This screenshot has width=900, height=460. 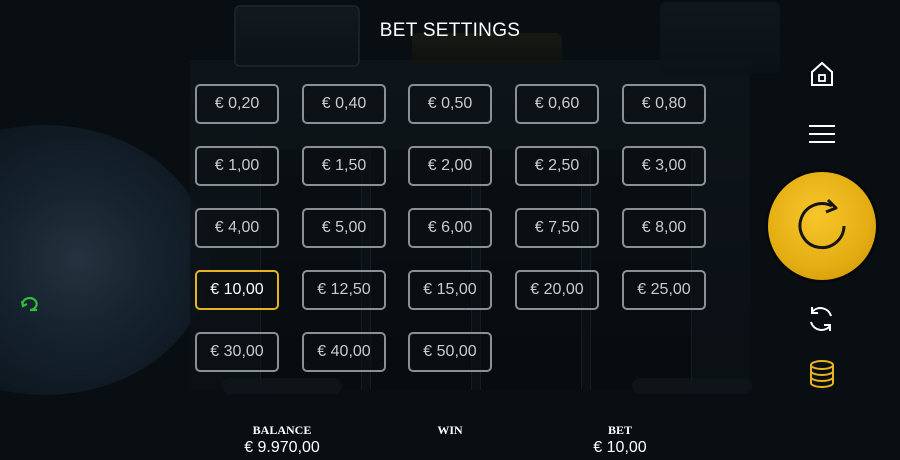 I want to click on bet-option-button: € 25,00, so click(x=664, y=290).